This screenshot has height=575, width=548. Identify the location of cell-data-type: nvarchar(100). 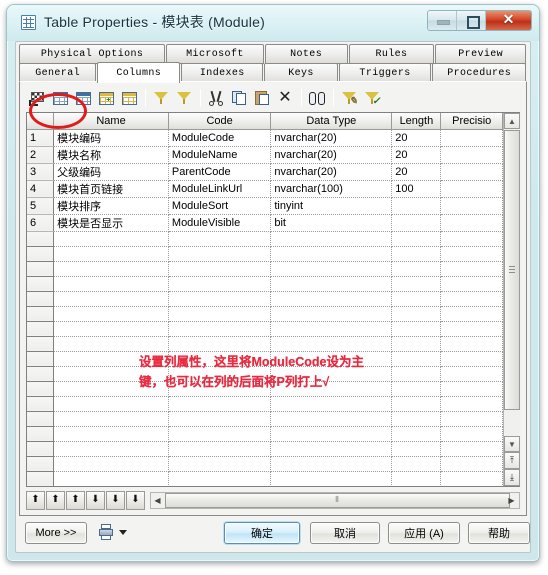
(331, 189).